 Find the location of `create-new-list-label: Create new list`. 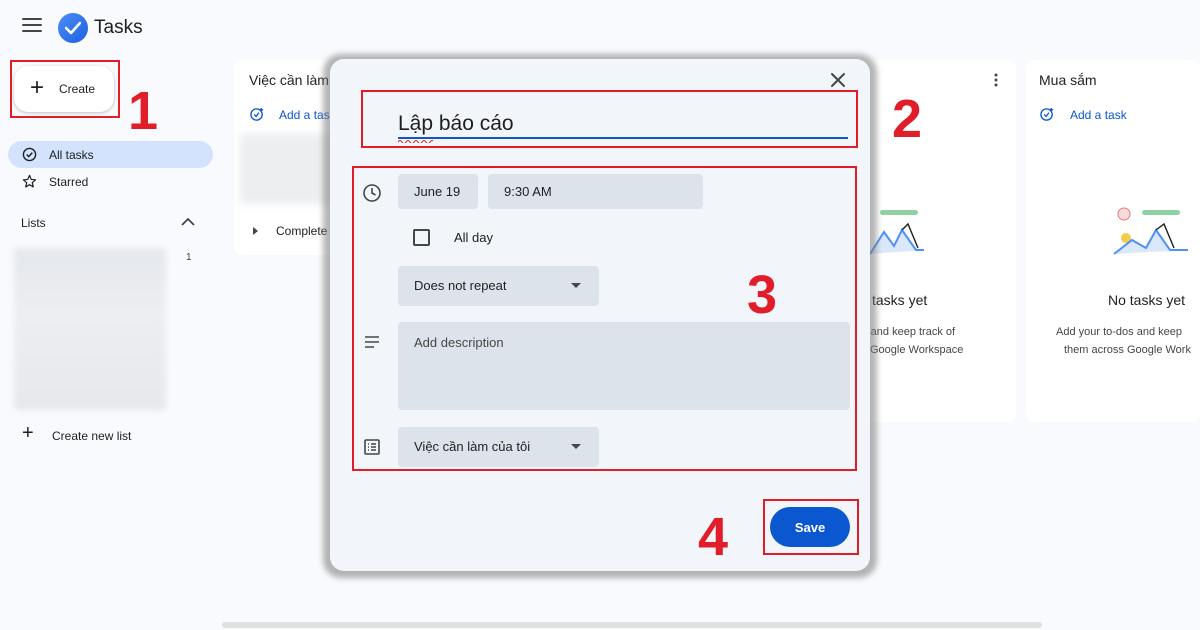

create-new-list-label: Create new list is located at coordinates (92, 436).